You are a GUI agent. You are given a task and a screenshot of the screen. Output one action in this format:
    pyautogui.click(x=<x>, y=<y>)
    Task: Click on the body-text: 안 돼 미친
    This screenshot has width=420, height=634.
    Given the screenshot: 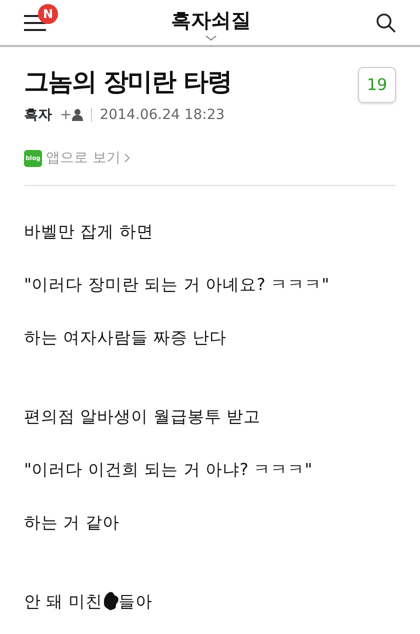 What is the action you would take?
    pyautogui.click(x=63, y=601)
    